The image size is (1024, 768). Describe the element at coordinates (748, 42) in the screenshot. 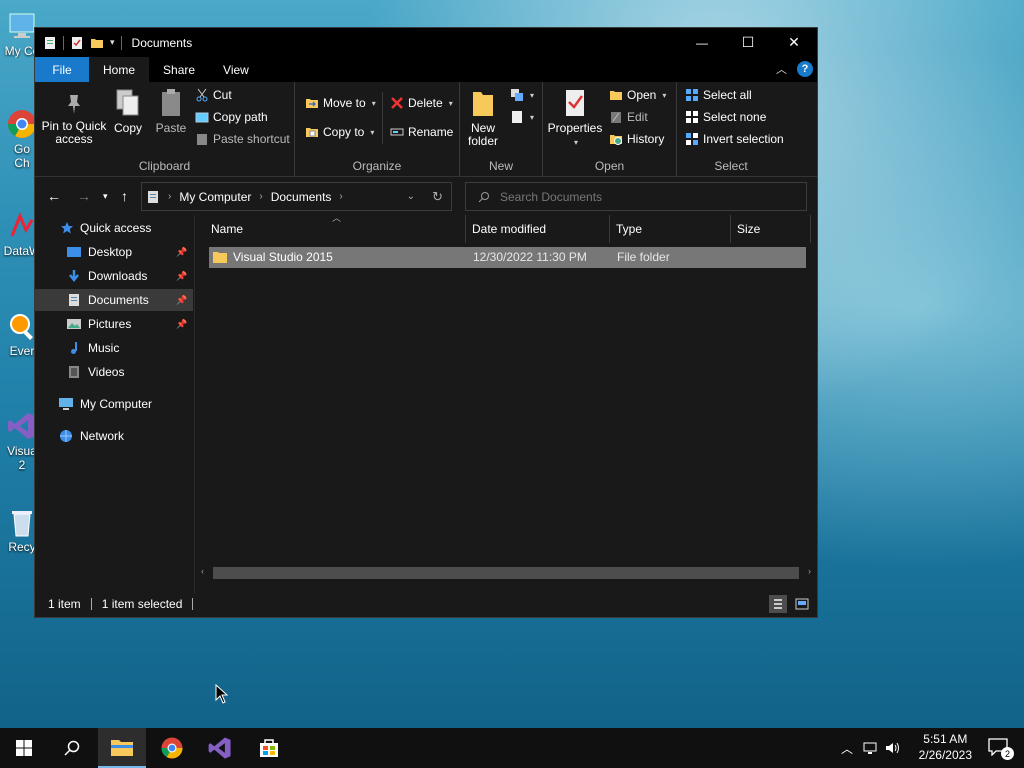

I see `maximize-button: ☐` at that location.